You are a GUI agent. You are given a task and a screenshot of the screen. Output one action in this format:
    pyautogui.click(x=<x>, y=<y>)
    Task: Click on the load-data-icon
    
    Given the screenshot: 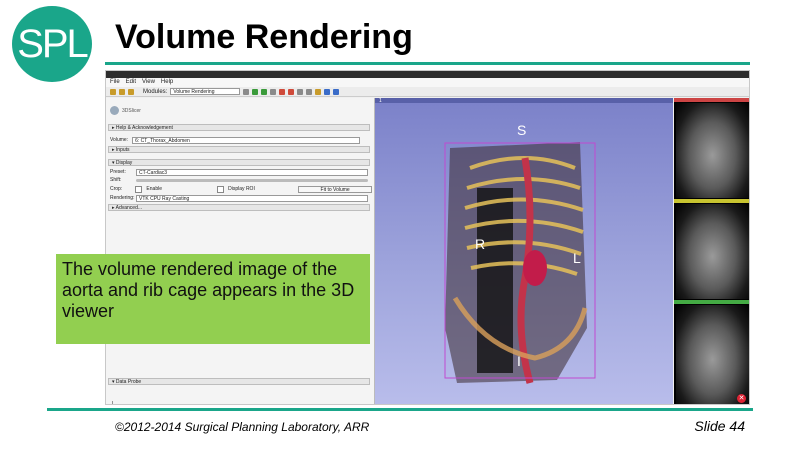 What is the action you would take?
    pyautogui.click(x=113, y=91)
    